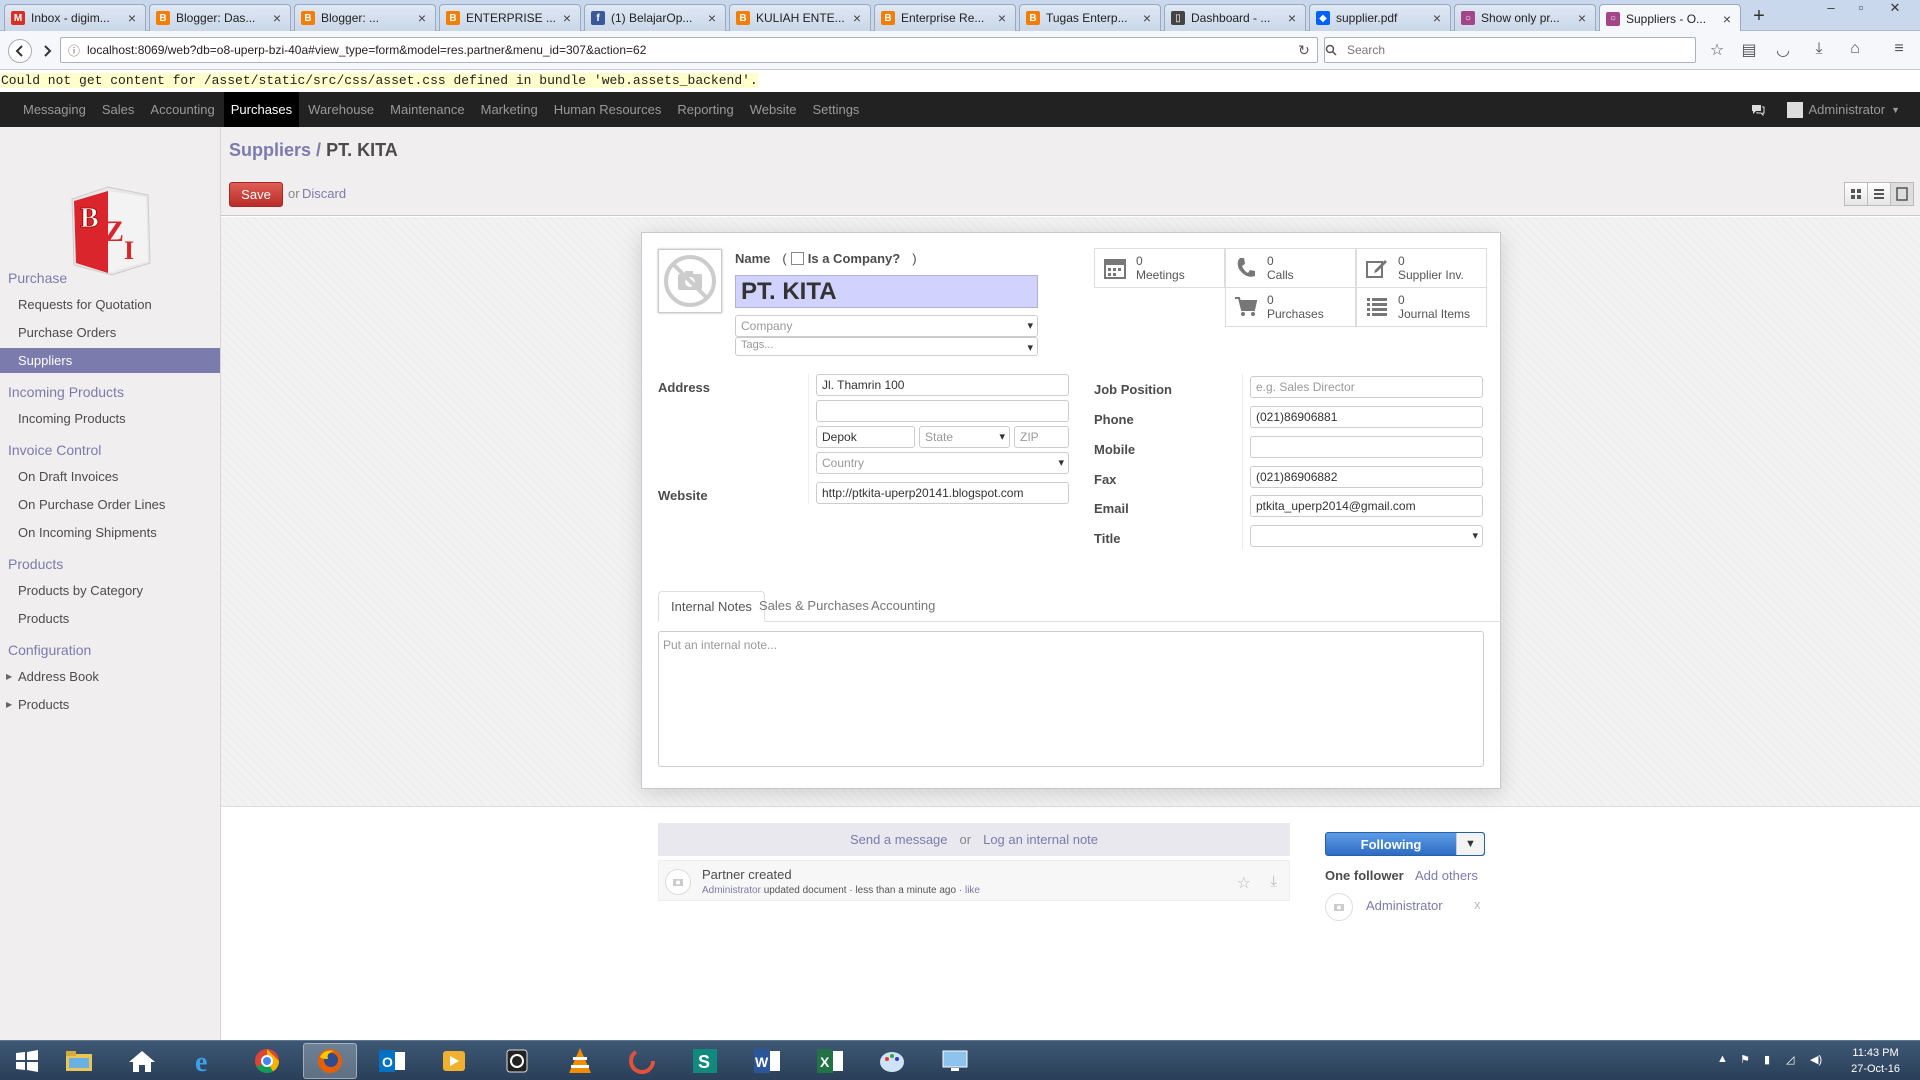 Image resolution: width=1920 pixels, height=1080 pixels. I want to click on flag-icon: ⚑, so click(1745, 1059).